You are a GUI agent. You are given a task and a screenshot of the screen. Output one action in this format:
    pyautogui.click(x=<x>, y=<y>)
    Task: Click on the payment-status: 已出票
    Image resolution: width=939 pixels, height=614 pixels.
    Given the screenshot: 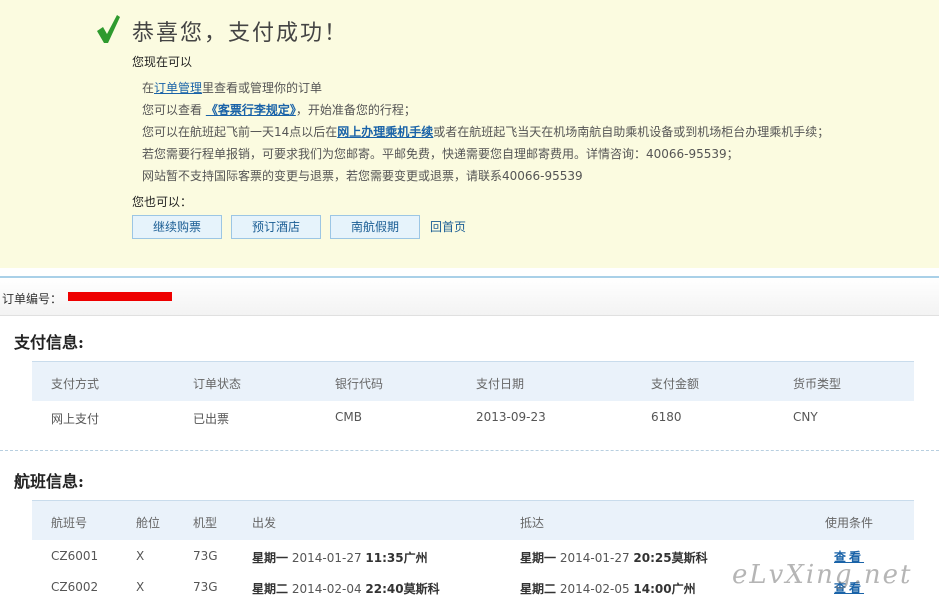 What is the action you would take?
    pyautogui.click(x=211, y=419)
    